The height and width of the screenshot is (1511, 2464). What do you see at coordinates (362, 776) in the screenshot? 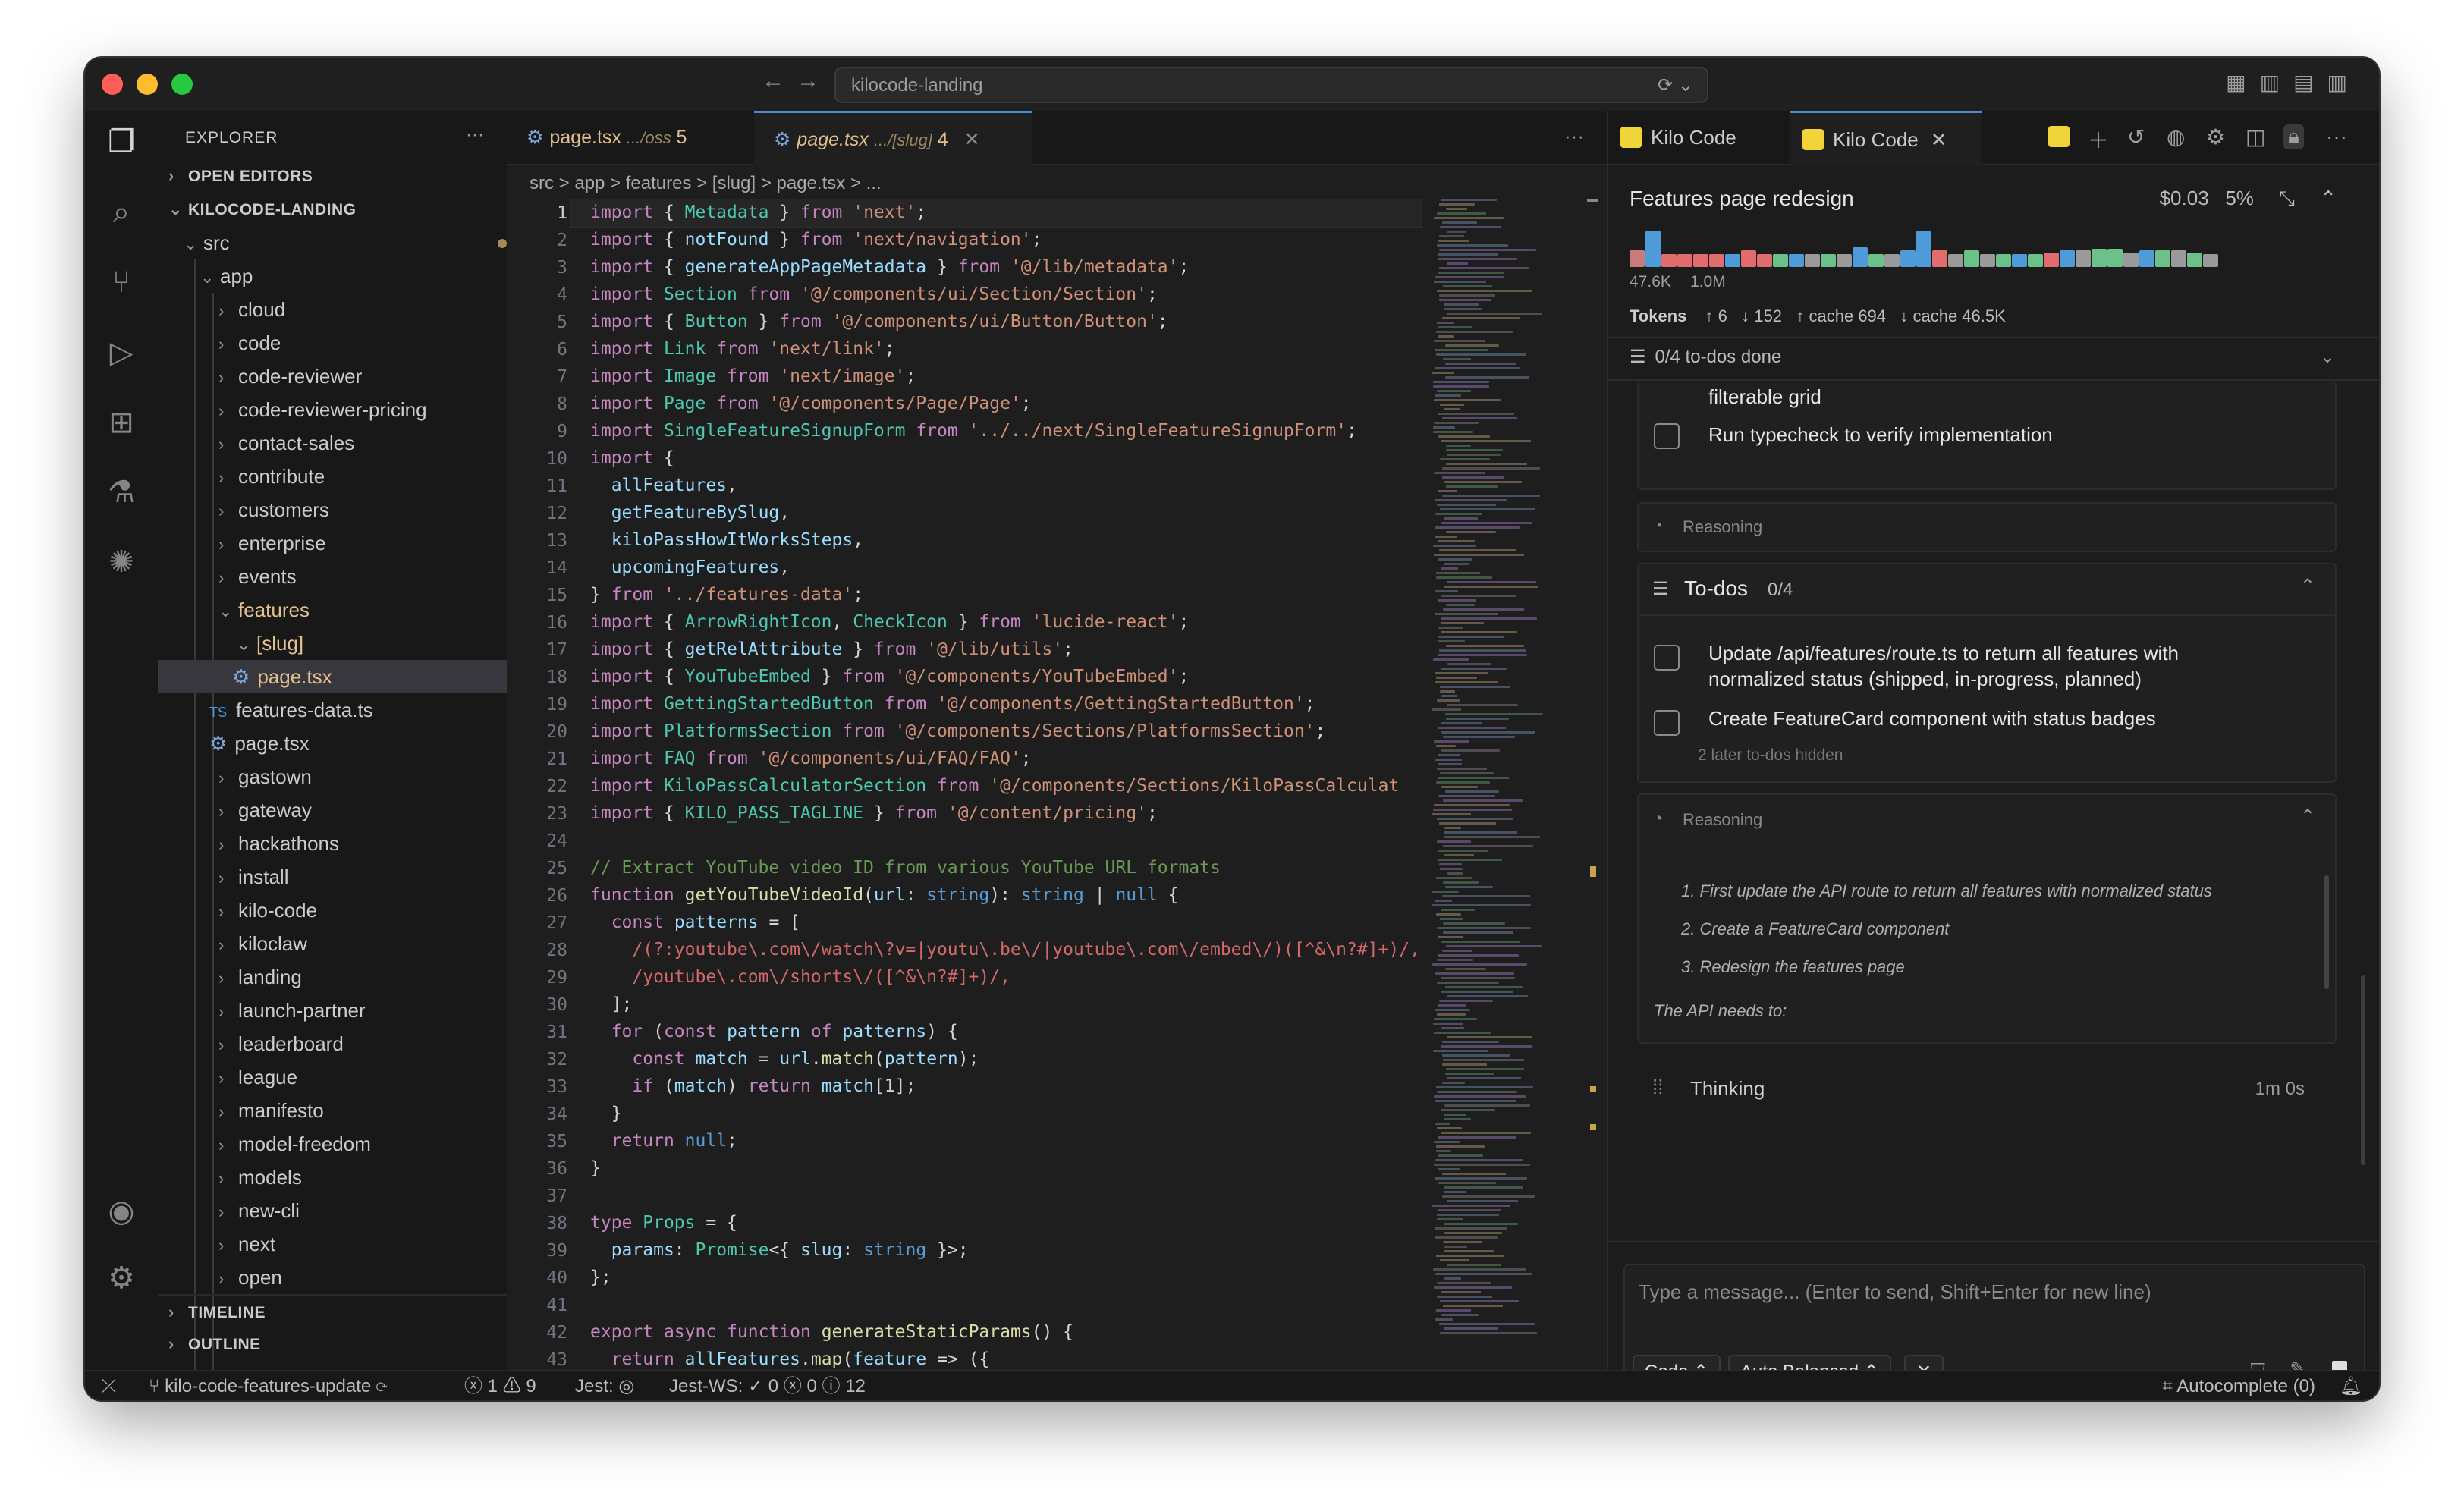
I see `folder-gastown: › gastown` at bounding box center [362, 776].